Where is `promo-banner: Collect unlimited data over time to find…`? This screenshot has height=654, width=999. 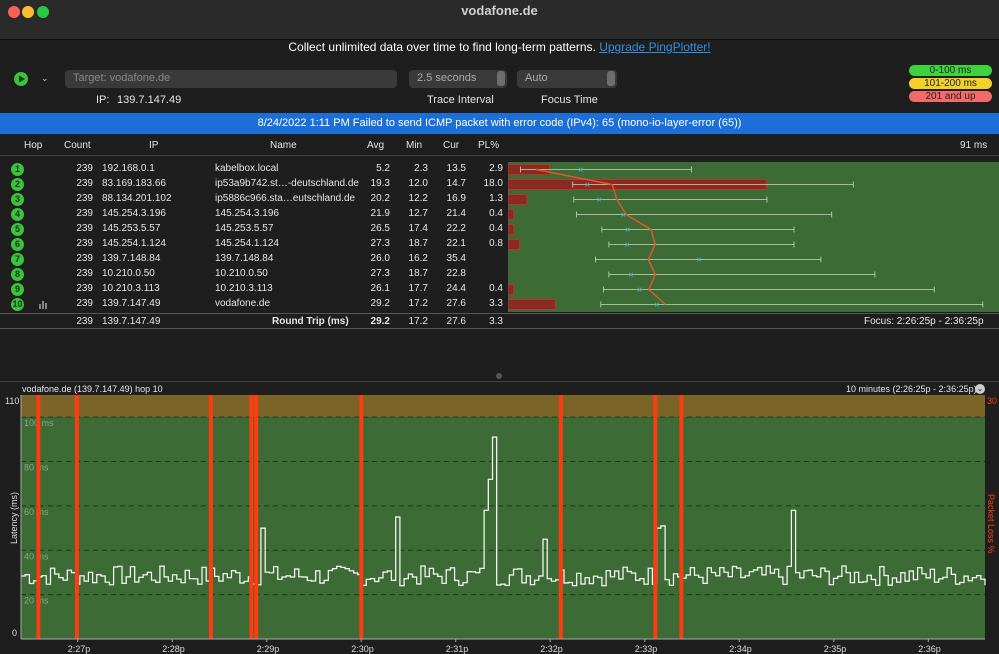 promo-banner: Collect unlimited data over time to find… is located at coordinates (499, 47).